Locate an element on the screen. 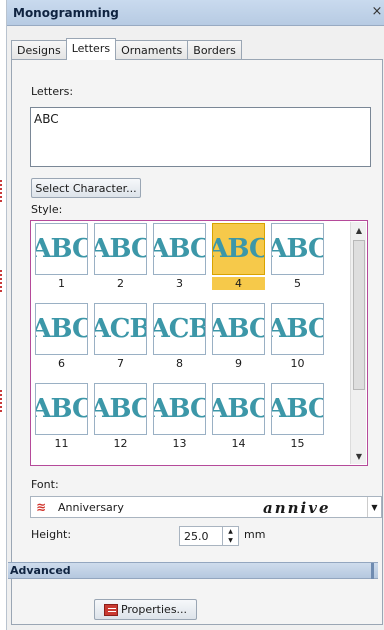  height-label: Height: is located at coordinates (51, 534).